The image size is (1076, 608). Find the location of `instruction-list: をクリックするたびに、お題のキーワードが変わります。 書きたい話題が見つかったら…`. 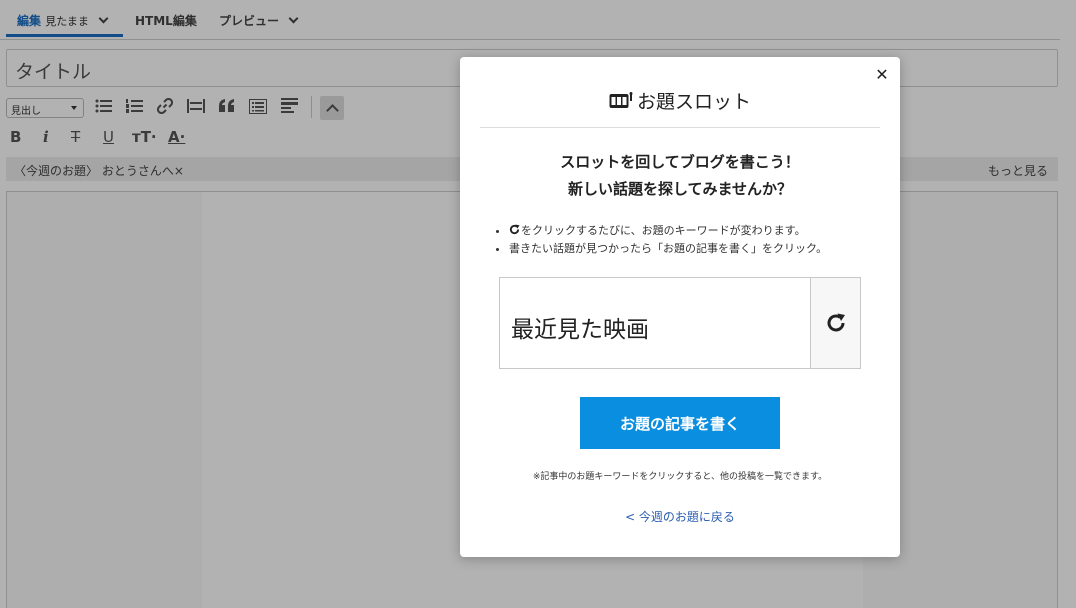

instruction-list: をクリックするたびに、お題のキーワードが変わります。 書きたい話題が見つかったら… is located at coordinates (690, 240).